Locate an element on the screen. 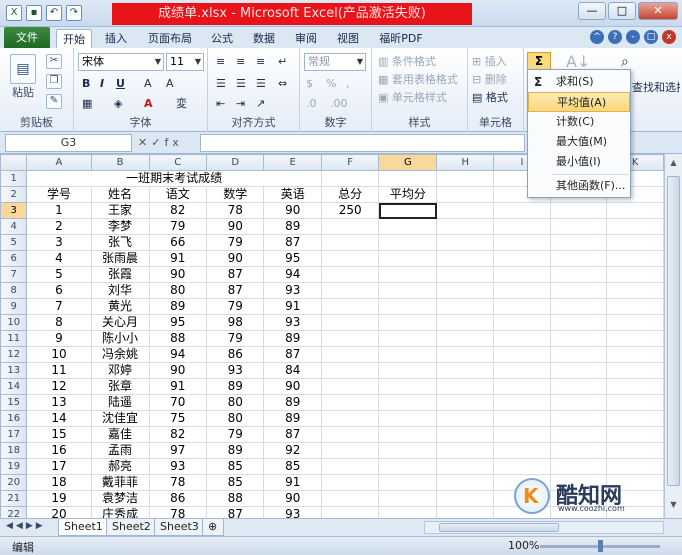  cell-H8 is located at coordinates (465, 290).